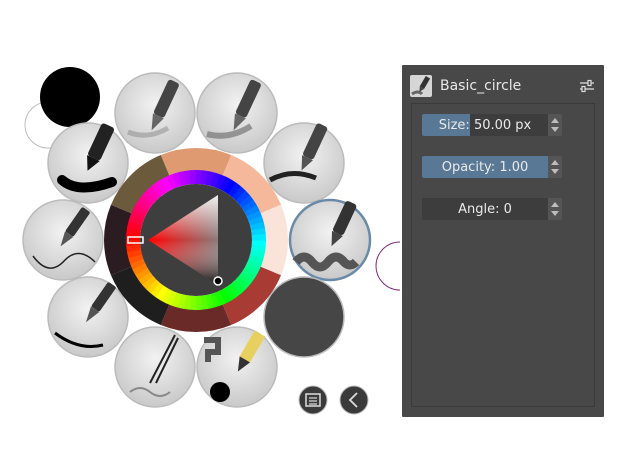 This screenshot has height=456, width=625. Describe the element at coordinates (507, 209) in the screenshot. I see `angle-value: 0` at that location.